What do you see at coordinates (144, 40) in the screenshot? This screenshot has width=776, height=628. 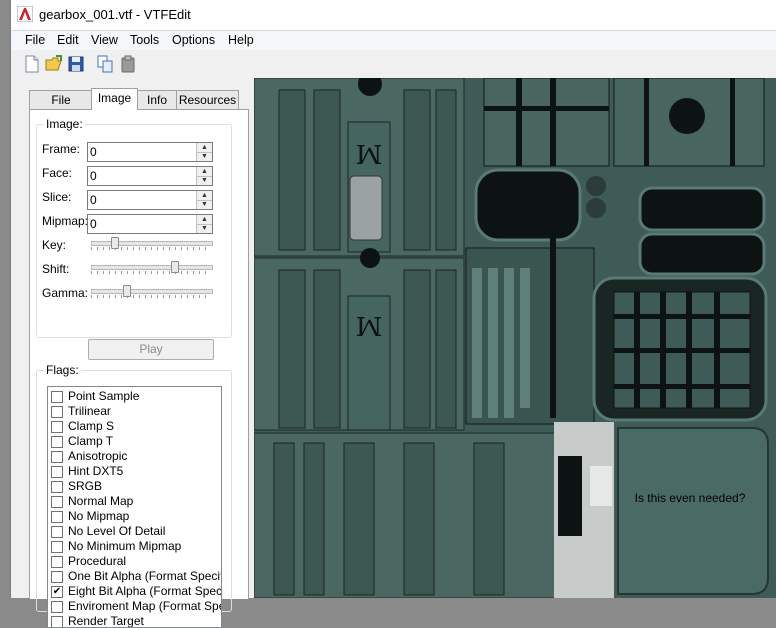 I see `menu-tools: Tools` at bounding box center [144, 40].